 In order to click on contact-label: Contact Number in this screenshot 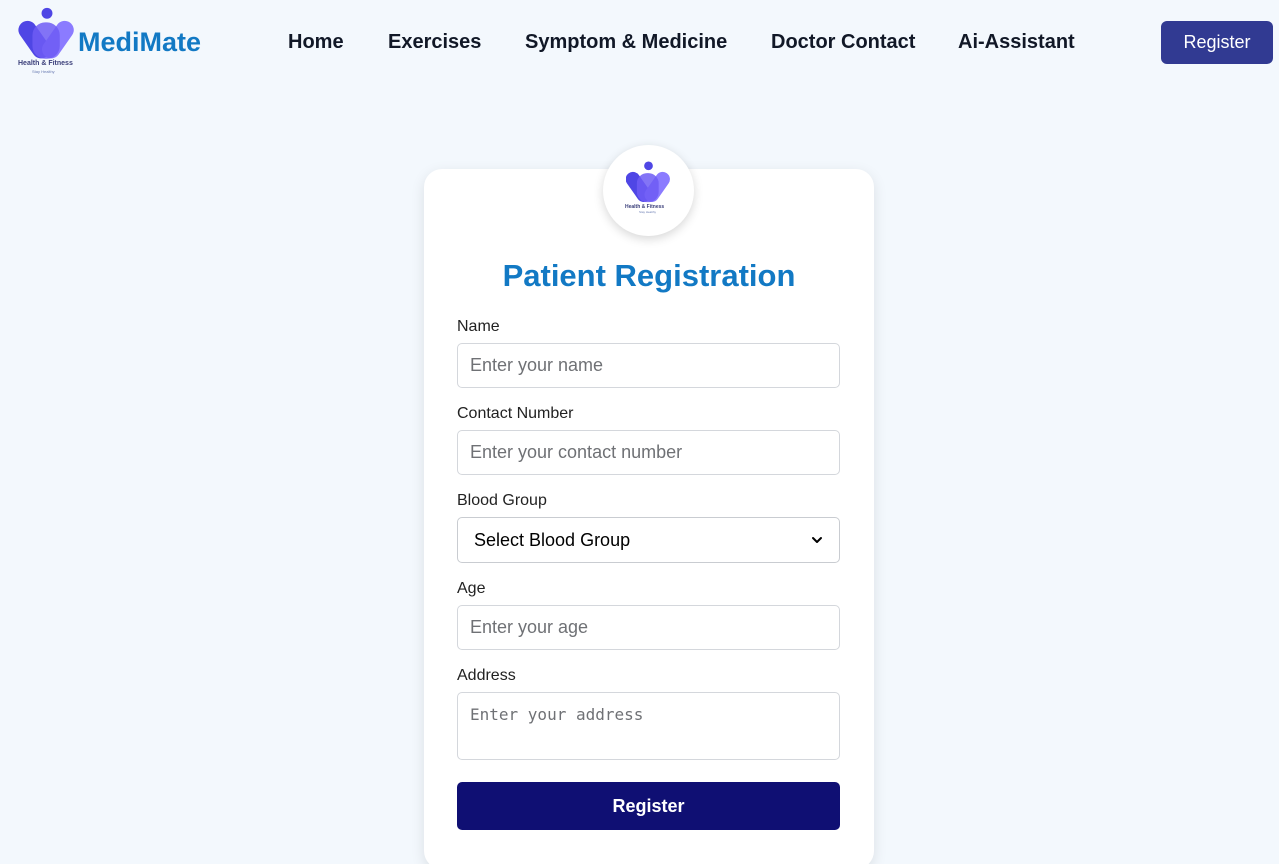, I will do `click(515, 413)`.